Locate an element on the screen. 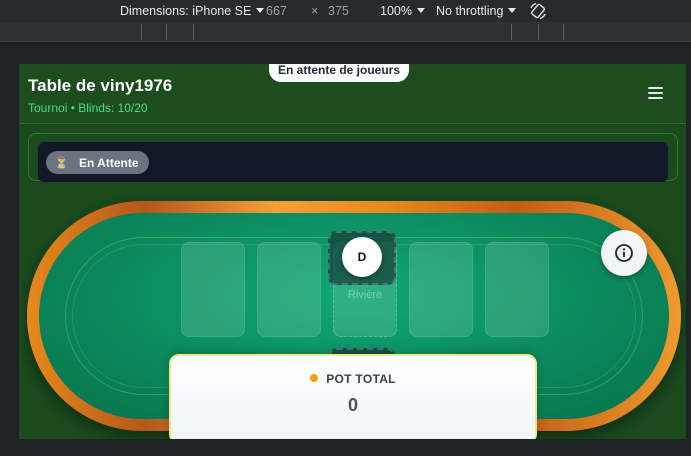 The width and height of the screenshot is (691, 456). throttling-select: No throttling is located at coordinates (476, 11).